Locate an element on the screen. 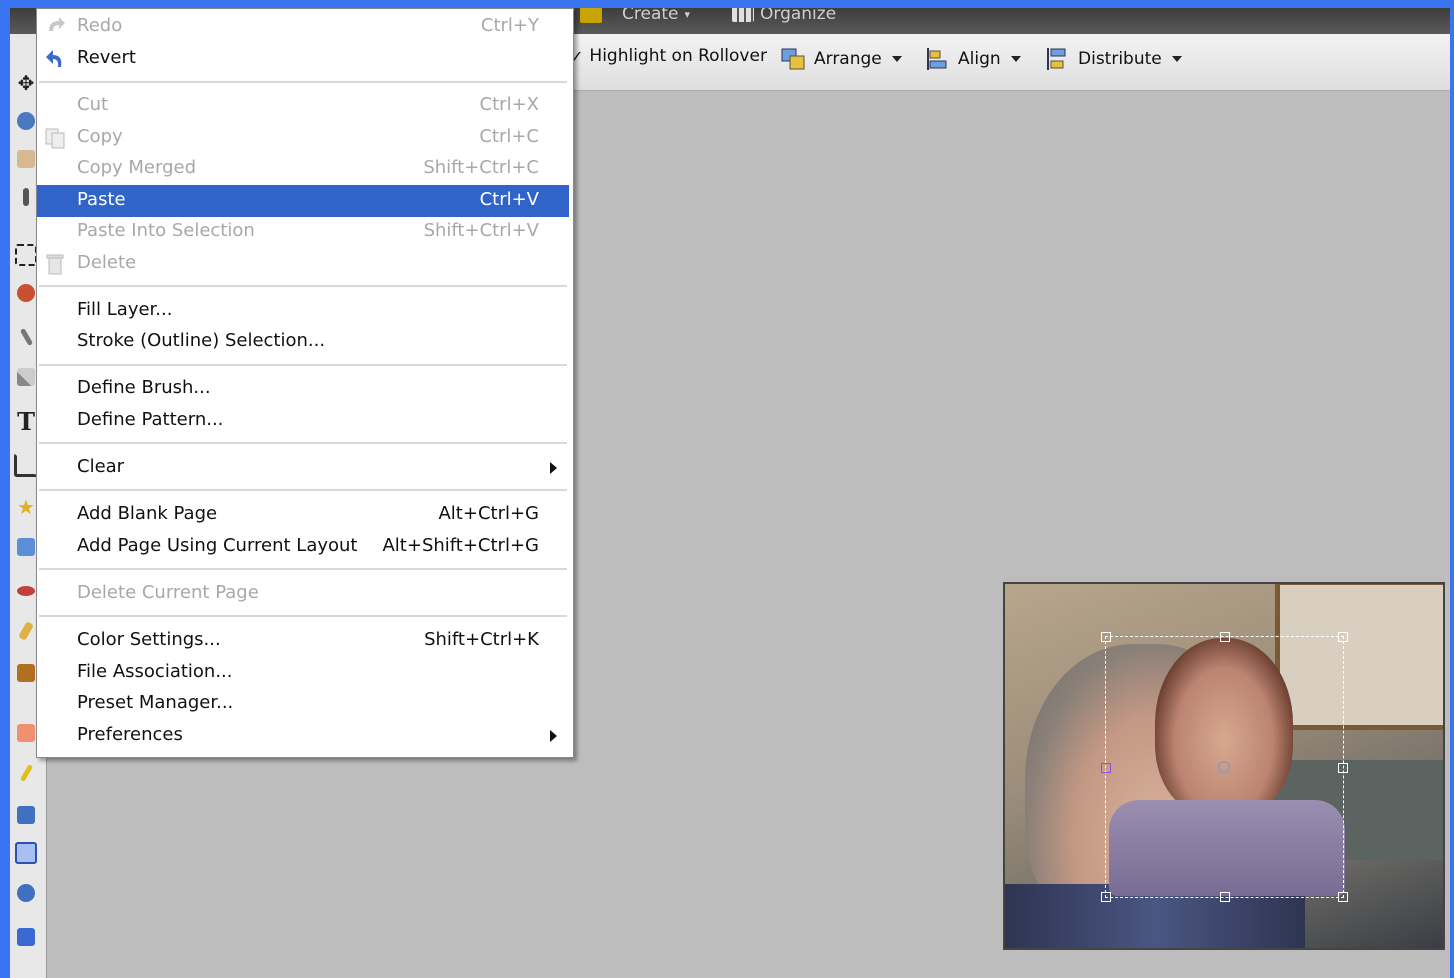 The image size is (1454, 978). arrange-label: Arrange is located at coordinates (848, 59).